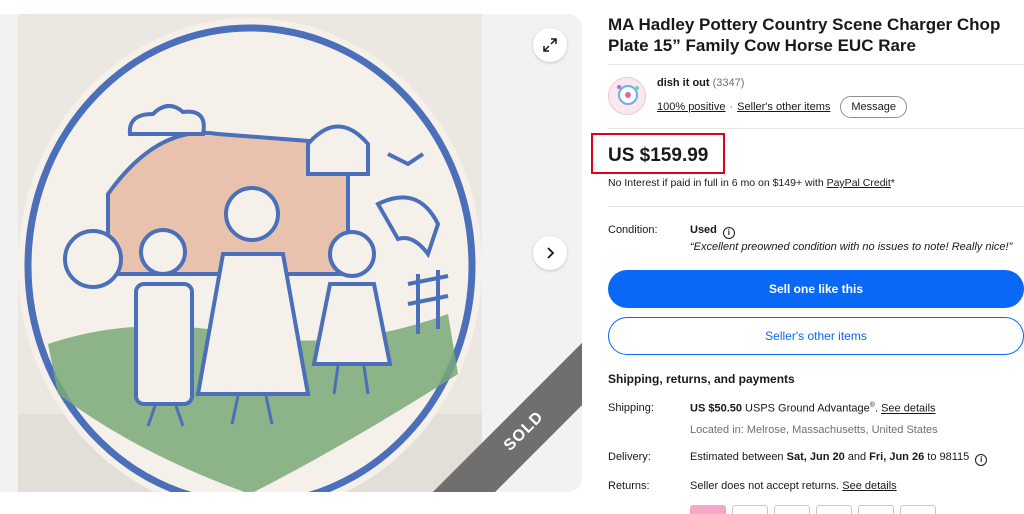  What do you see at coordinates (857, 457) in the screenshot?
I see `delivery-and: and` at bounding box center [857, 457].